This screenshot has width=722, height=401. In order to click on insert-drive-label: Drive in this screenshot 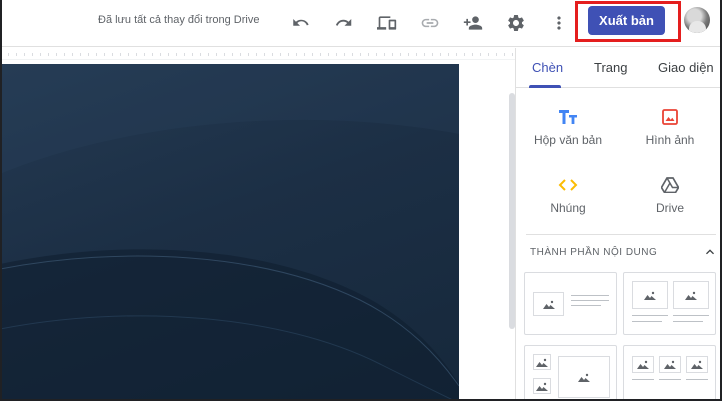, I will do `click(669, 208)`.